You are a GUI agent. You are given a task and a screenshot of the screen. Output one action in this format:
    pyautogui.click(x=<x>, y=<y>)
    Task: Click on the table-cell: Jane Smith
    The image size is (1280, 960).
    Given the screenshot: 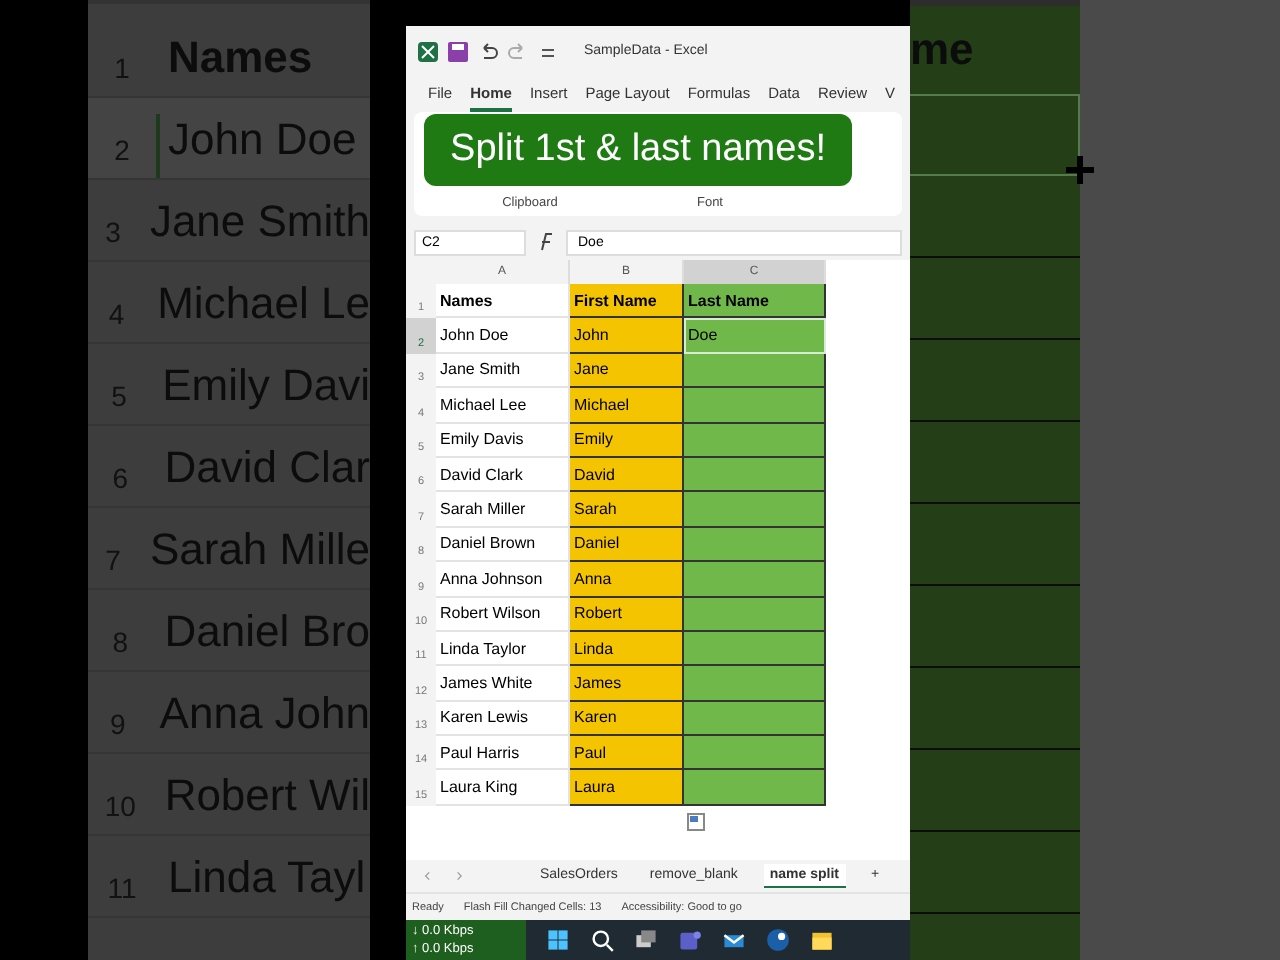 What is the action you would take?
    pyautogui.click(x=503, y=371)
    